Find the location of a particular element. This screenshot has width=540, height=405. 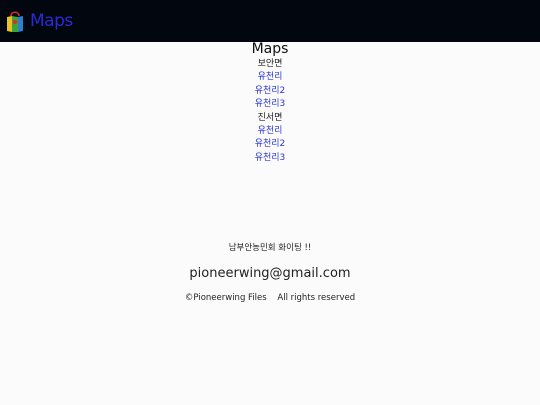

rights-text: All rights reserved is located at coordinates (316, 298).